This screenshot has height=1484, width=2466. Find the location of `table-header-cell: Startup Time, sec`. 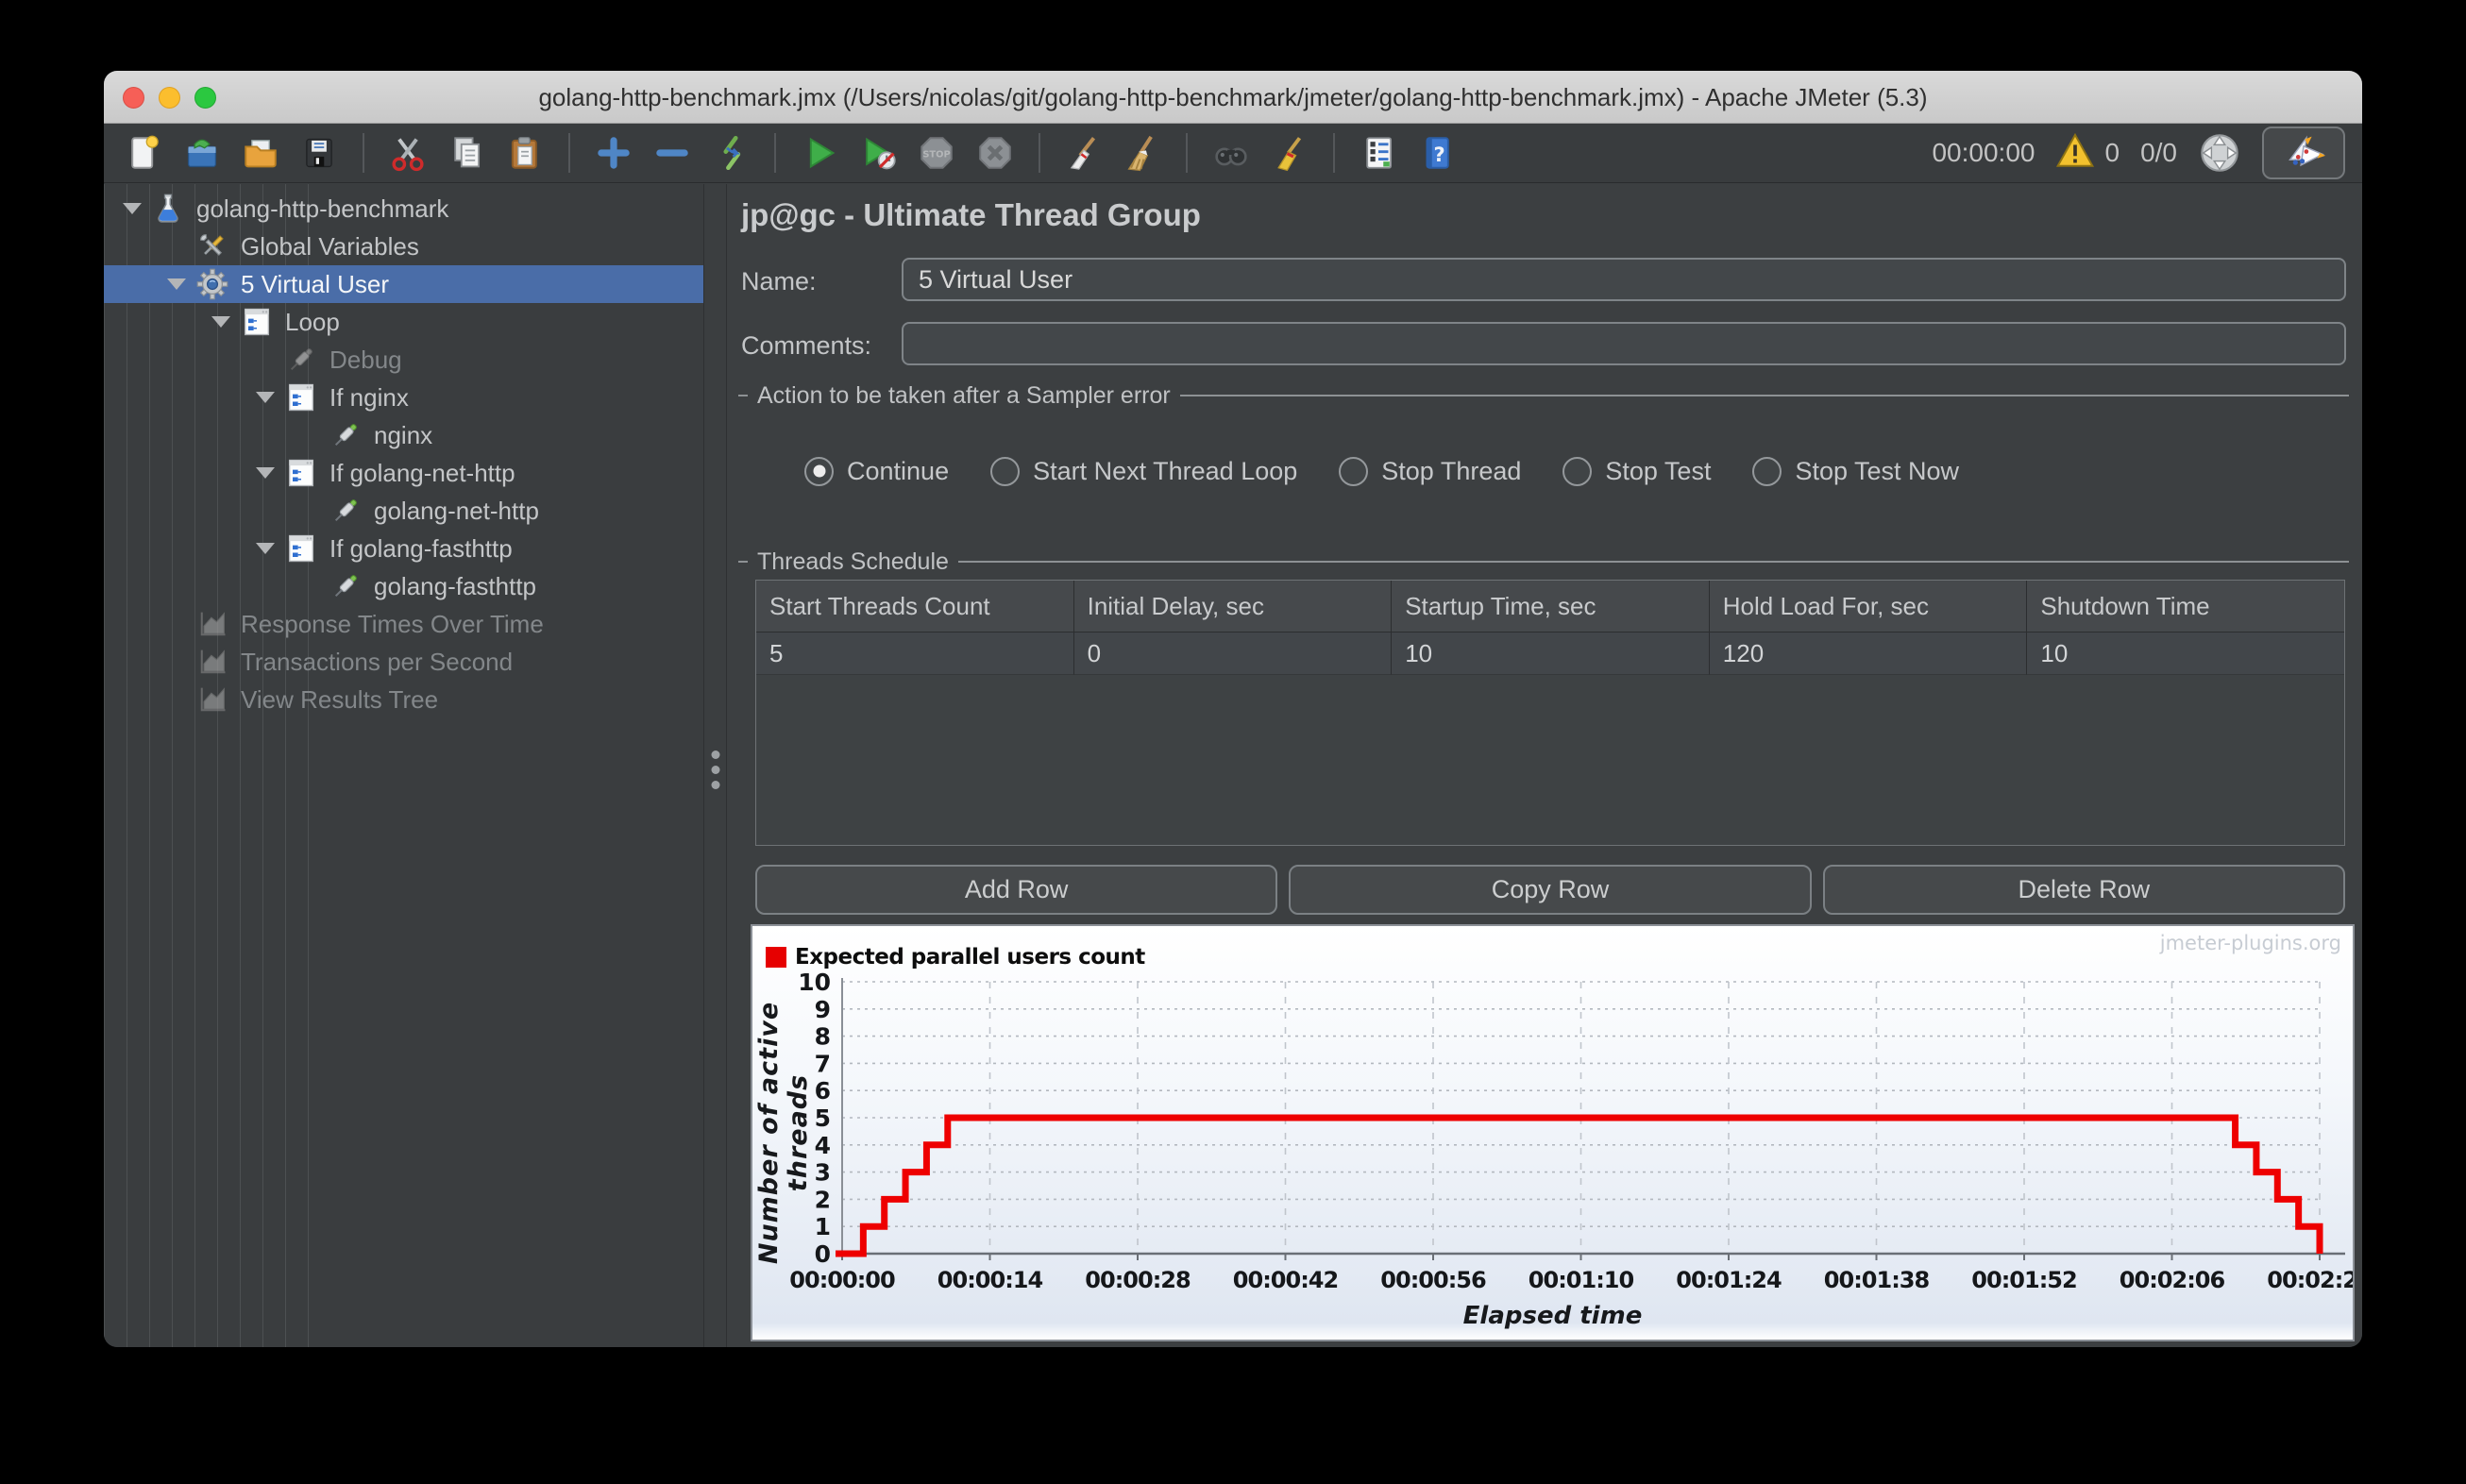

table-header-cell: Startup Time, sec is located at coordinates (1551, 606).